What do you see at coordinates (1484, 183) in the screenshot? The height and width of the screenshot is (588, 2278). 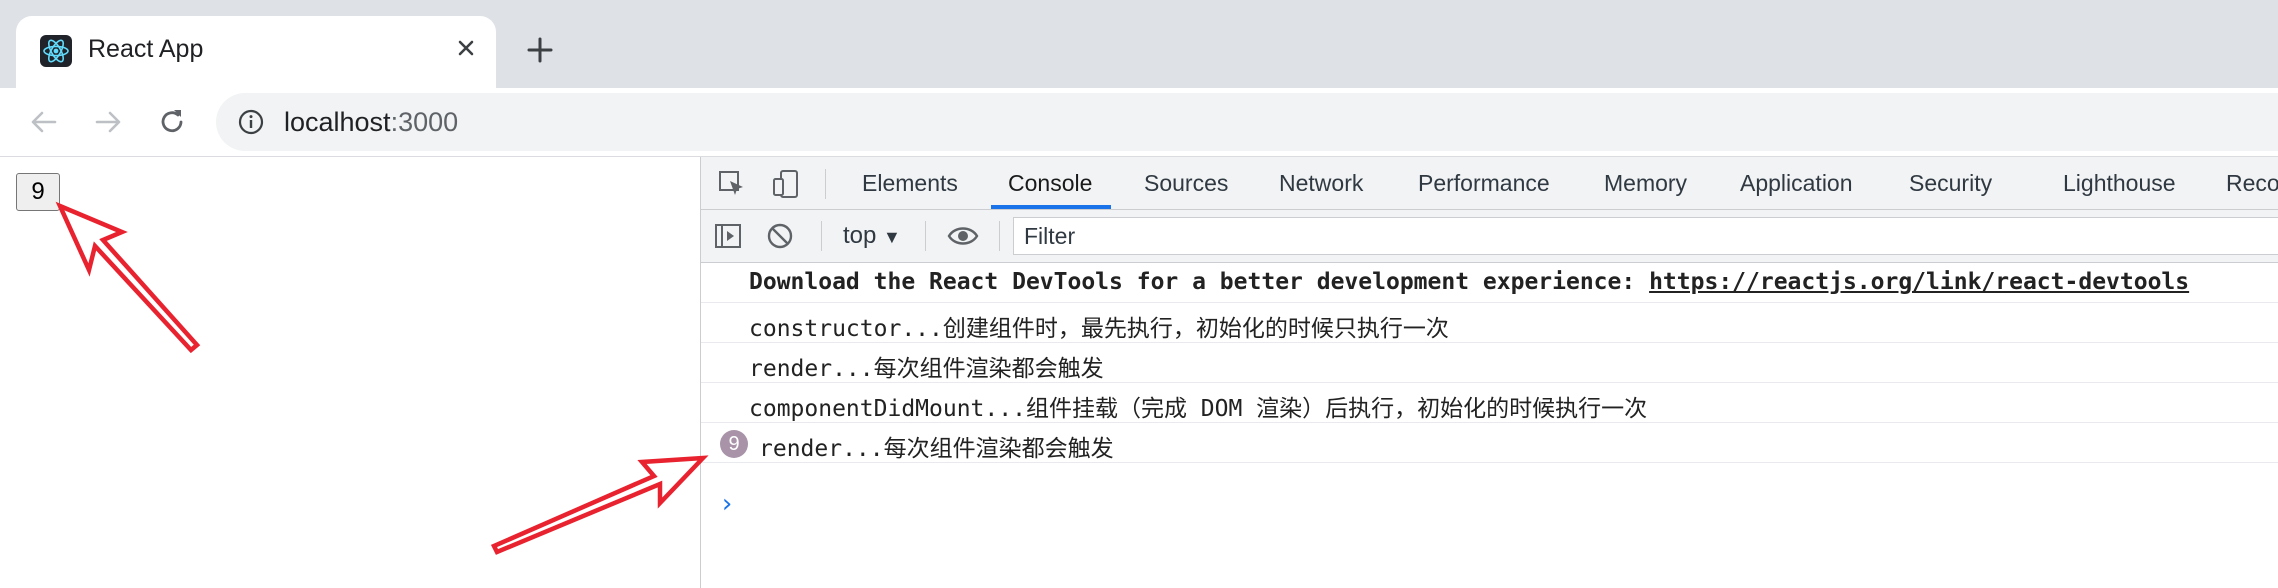 I see `tab-performance: Performance` at bounding box center [1484, 183].